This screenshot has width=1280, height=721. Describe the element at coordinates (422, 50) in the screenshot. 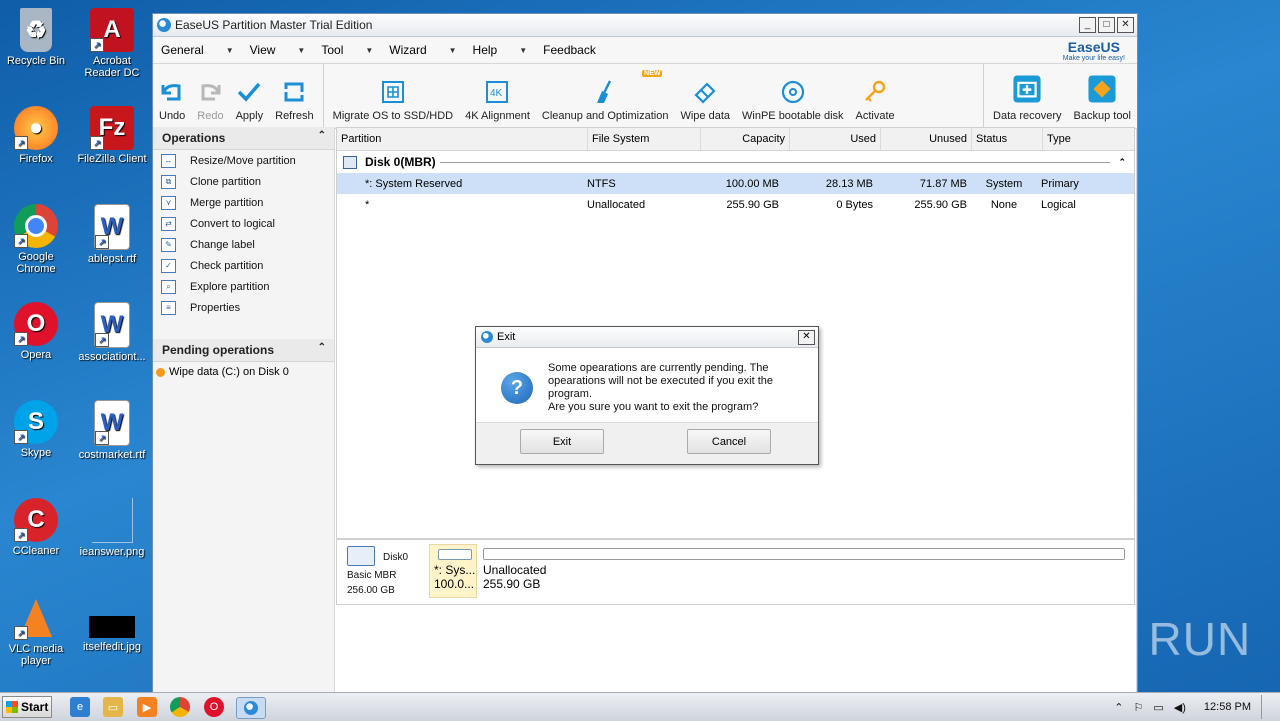

I see `menu-wizard: Wizard ▼` at that location.